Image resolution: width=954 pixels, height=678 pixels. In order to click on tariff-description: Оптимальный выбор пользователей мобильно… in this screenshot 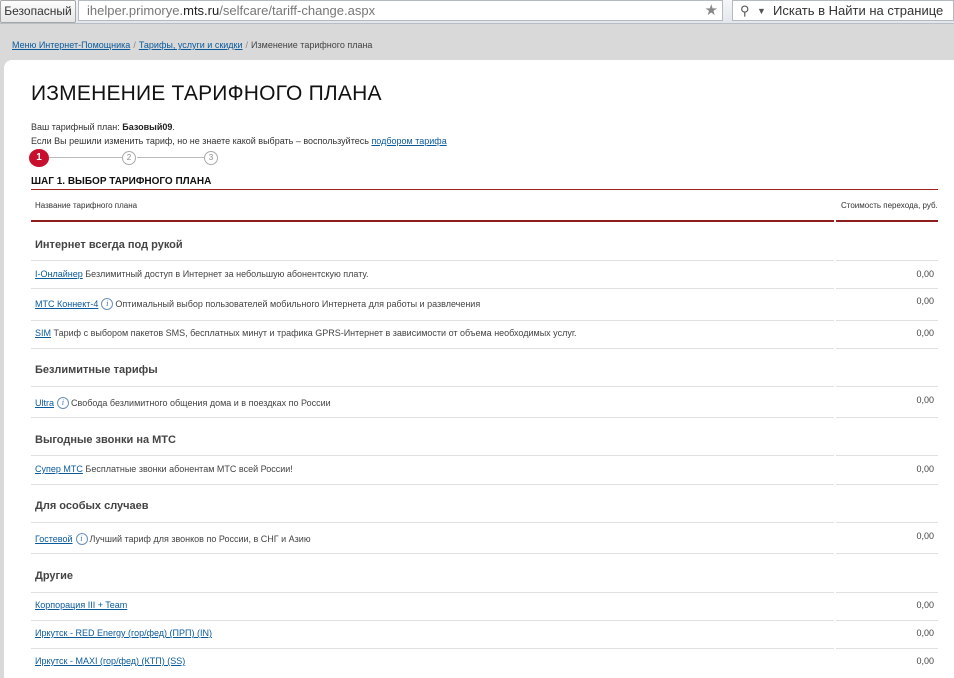, I will do `click(298, 304)`.